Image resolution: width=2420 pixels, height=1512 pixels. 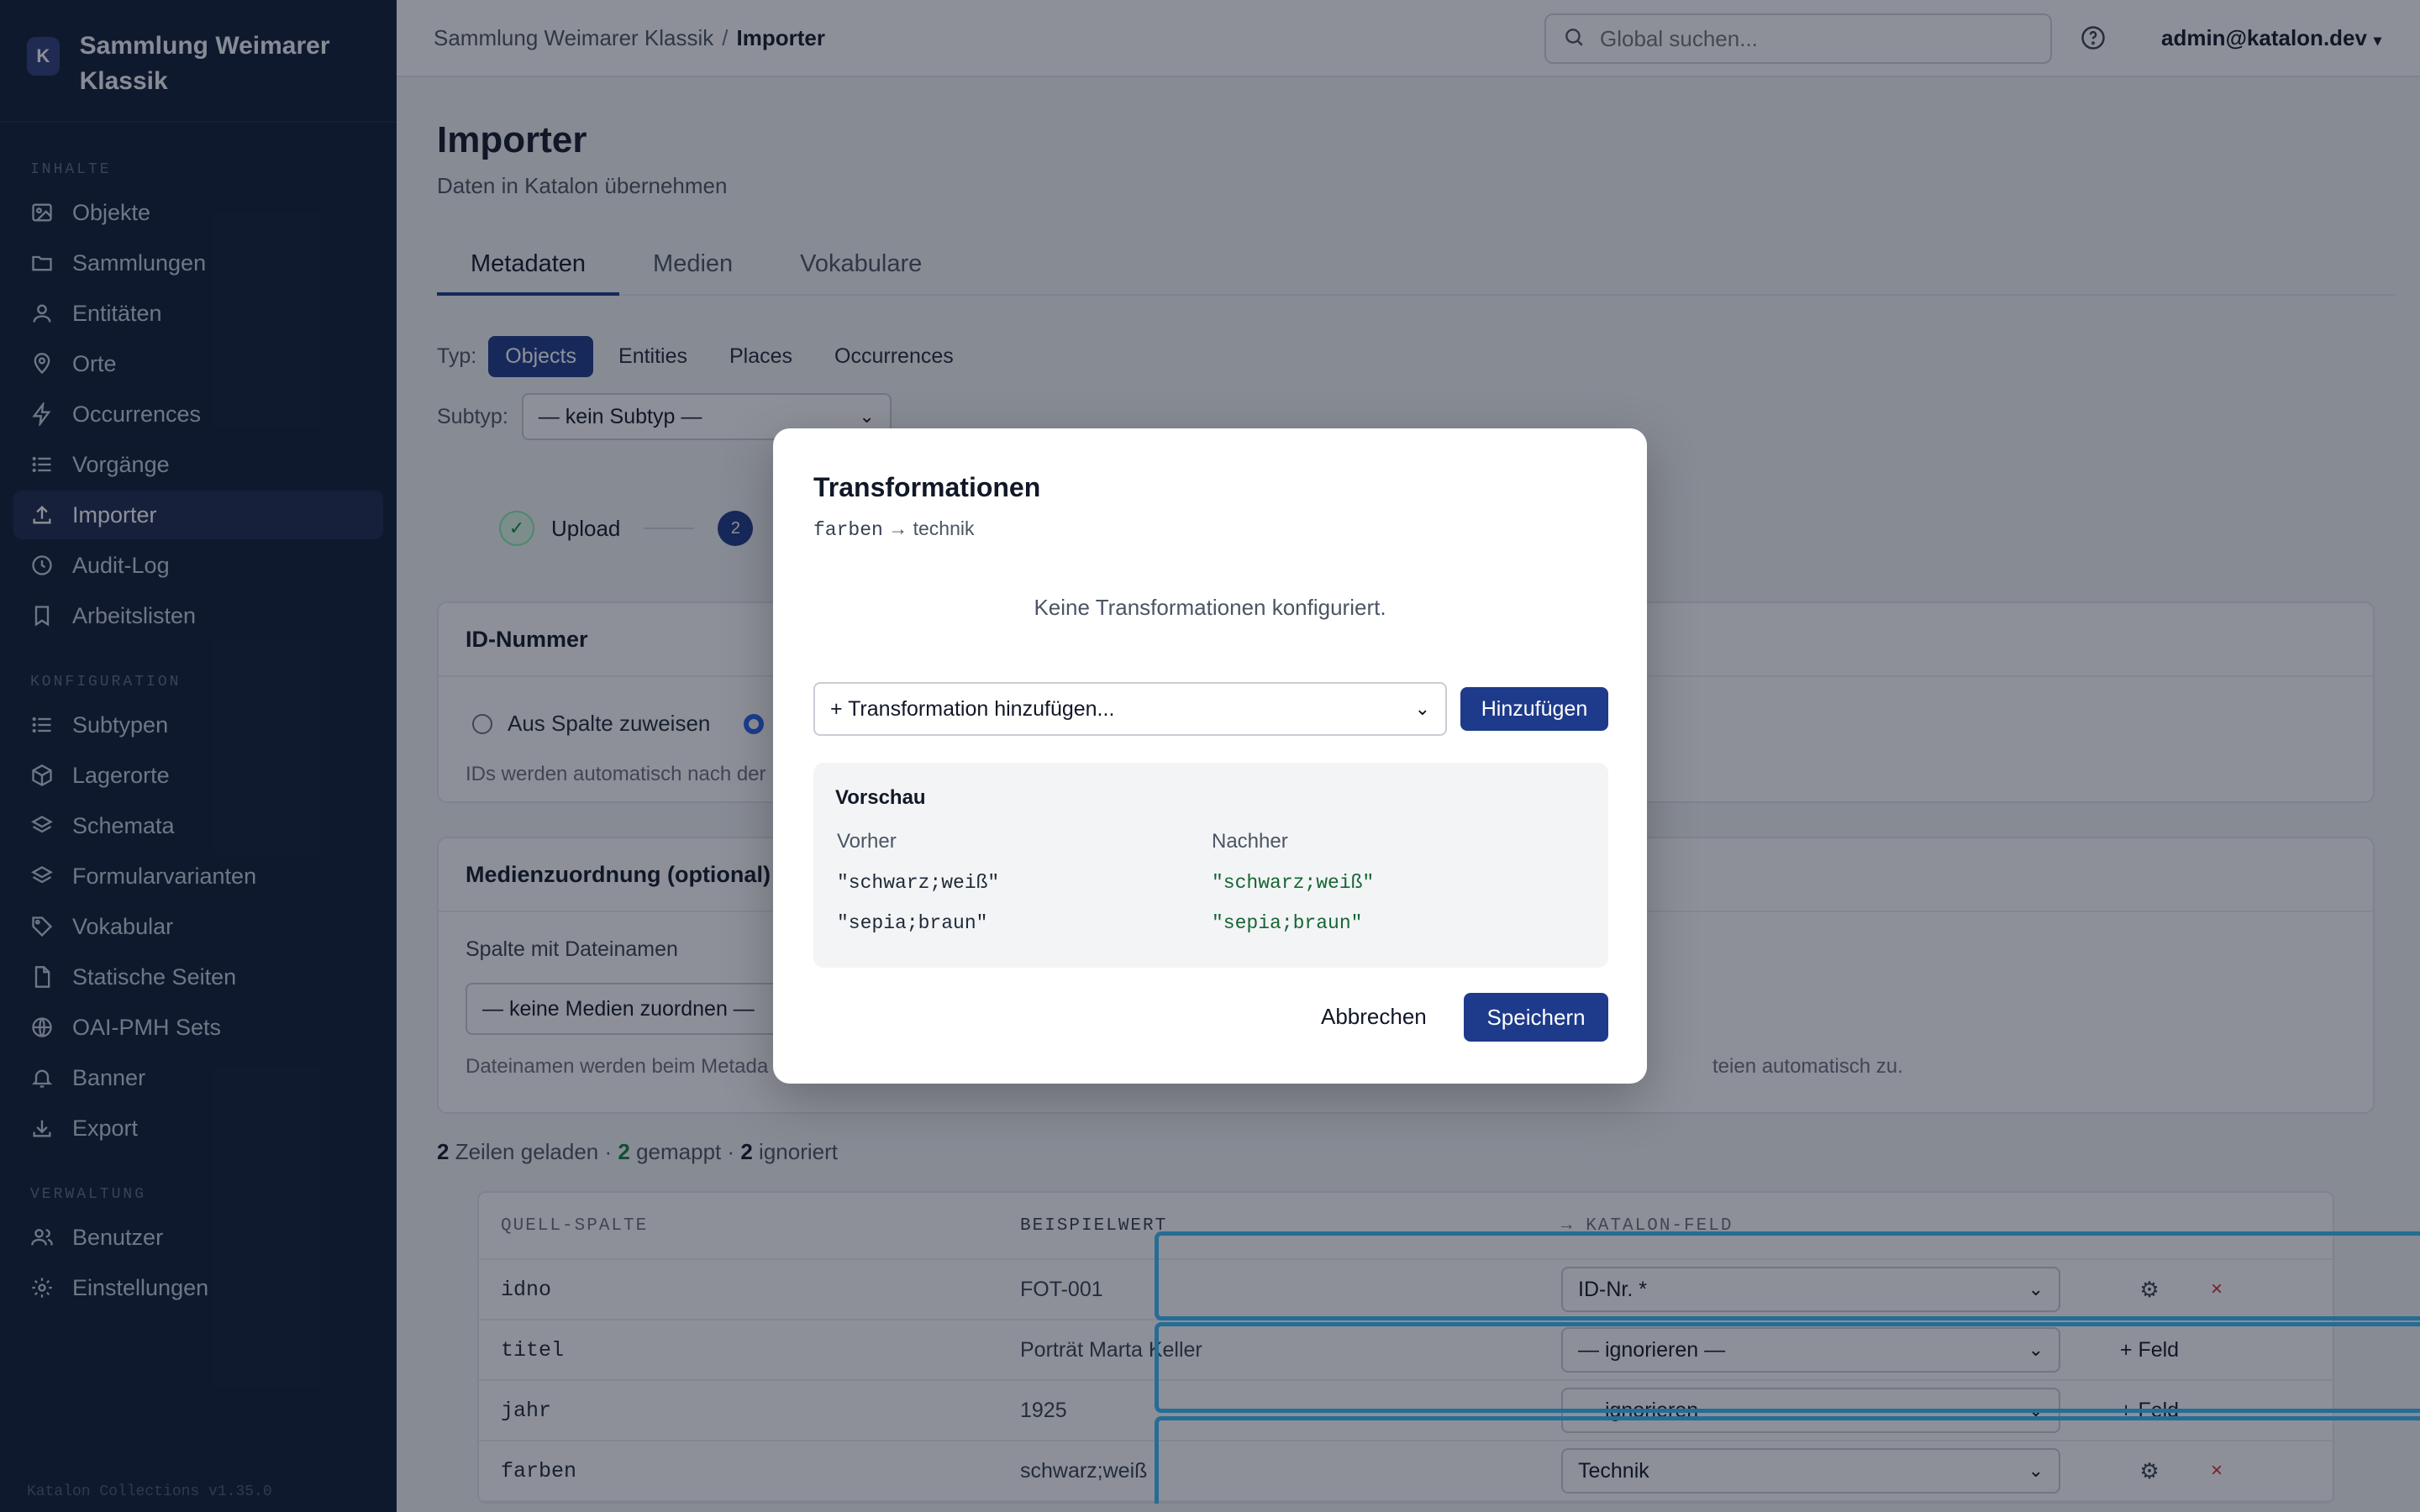 What do you see at coordinates (1536, 1017) in the screenshot?
I see `save-button: Speichern` at bounding box center [1536, 1017].